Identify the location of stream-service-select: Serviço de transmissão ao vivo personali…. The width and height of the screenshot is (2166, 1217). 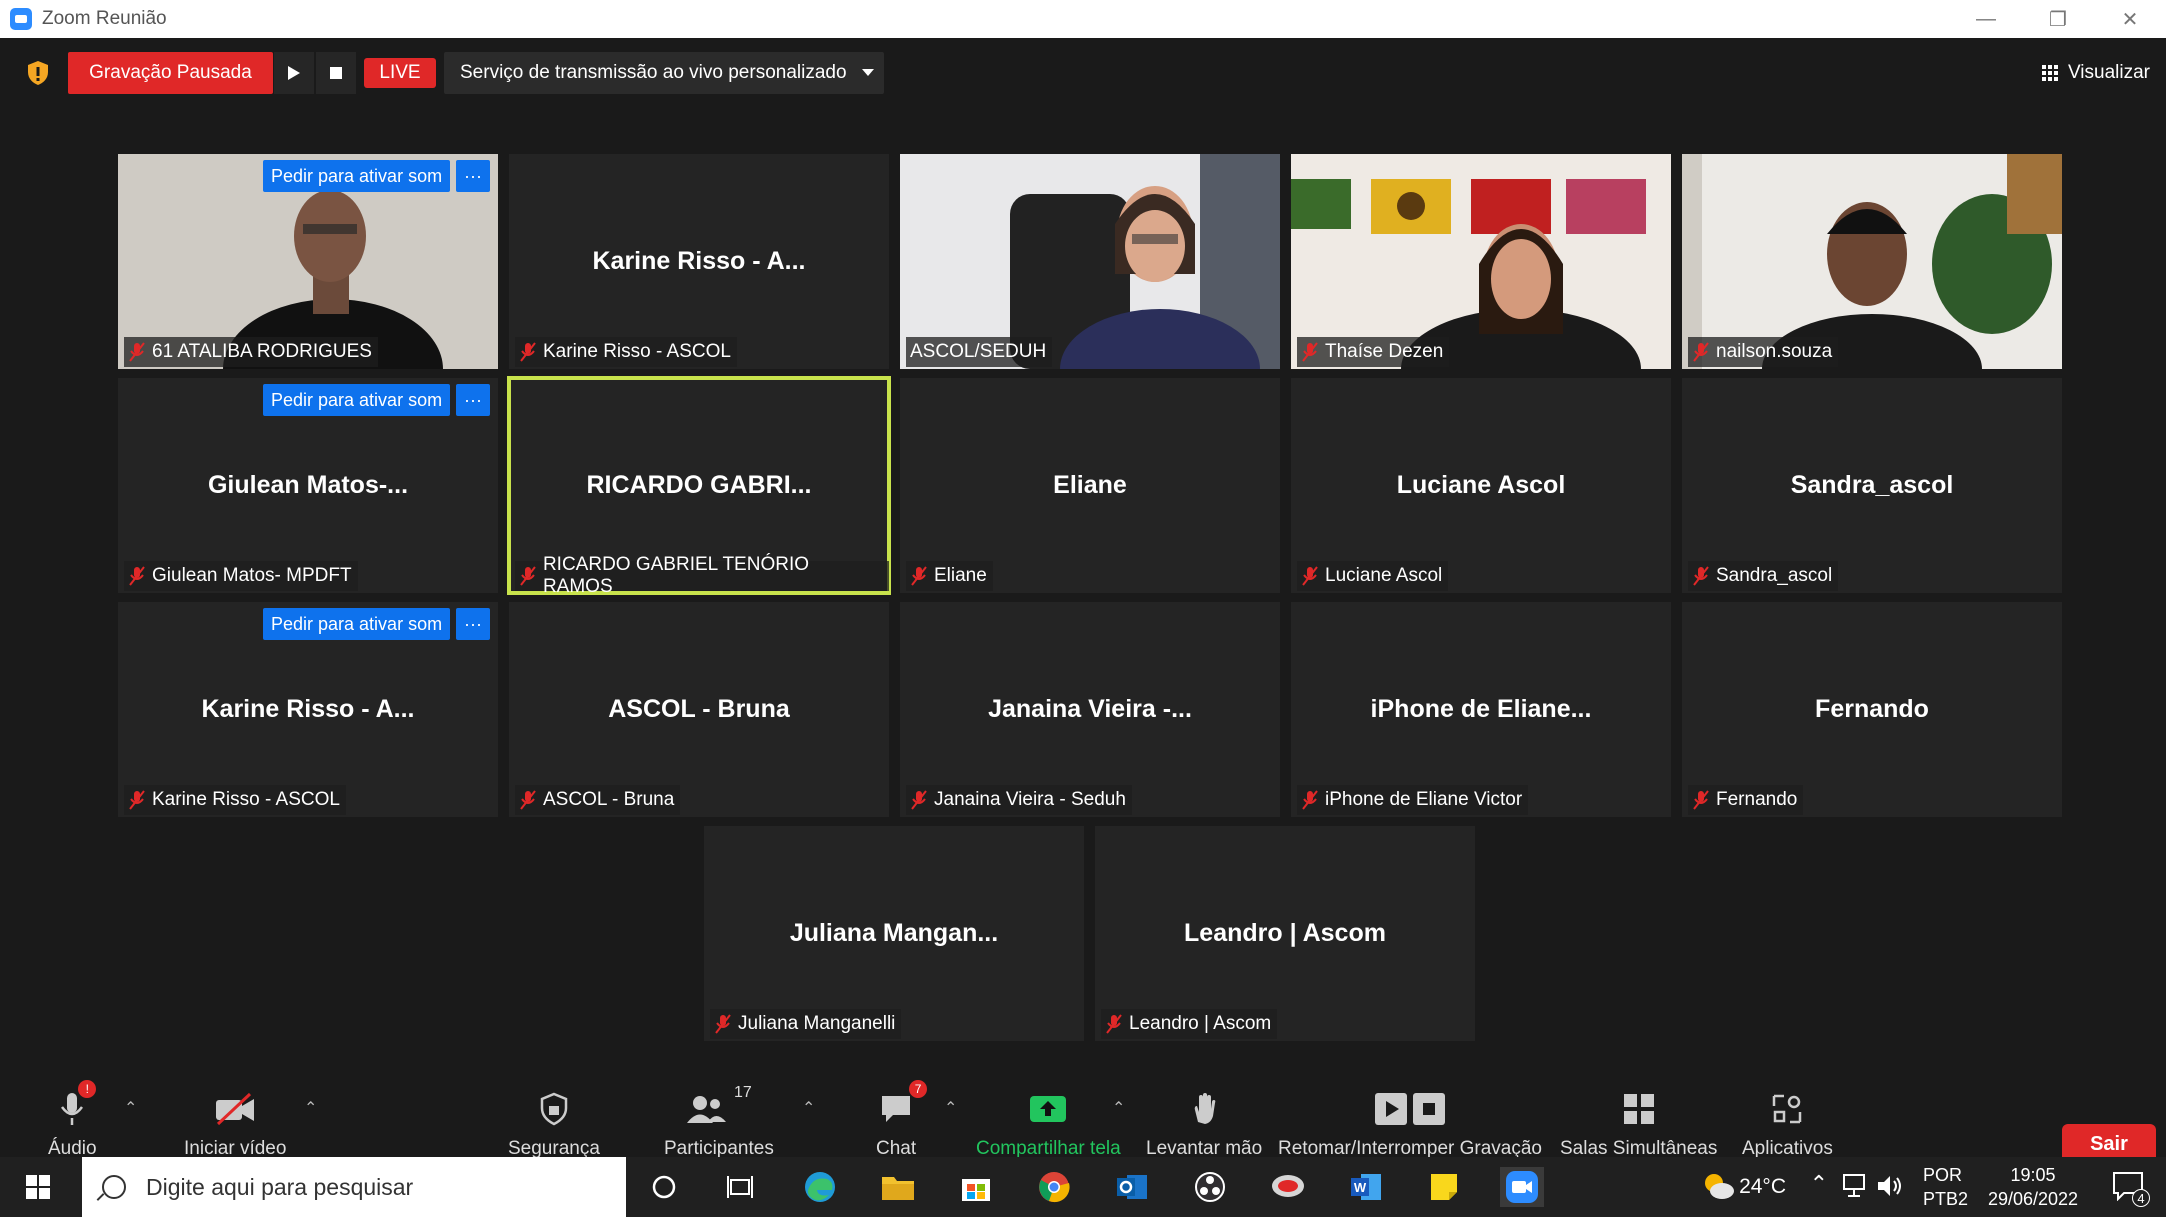
(664, 73).